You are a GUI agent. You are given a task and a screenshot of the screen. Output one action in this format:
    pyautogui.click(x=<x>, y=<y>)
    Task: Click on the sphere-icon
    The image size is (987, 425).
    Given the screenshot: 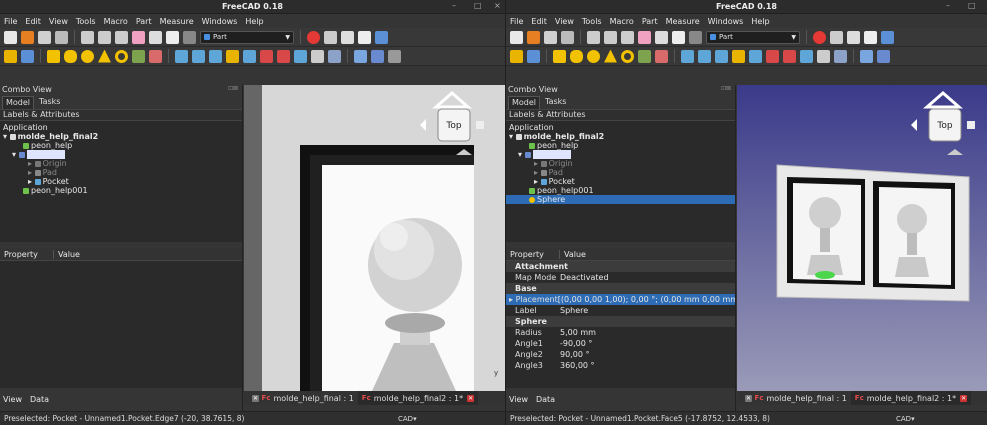 What is the action you would take?
    pyautogui.click(x=87, y=56)
    